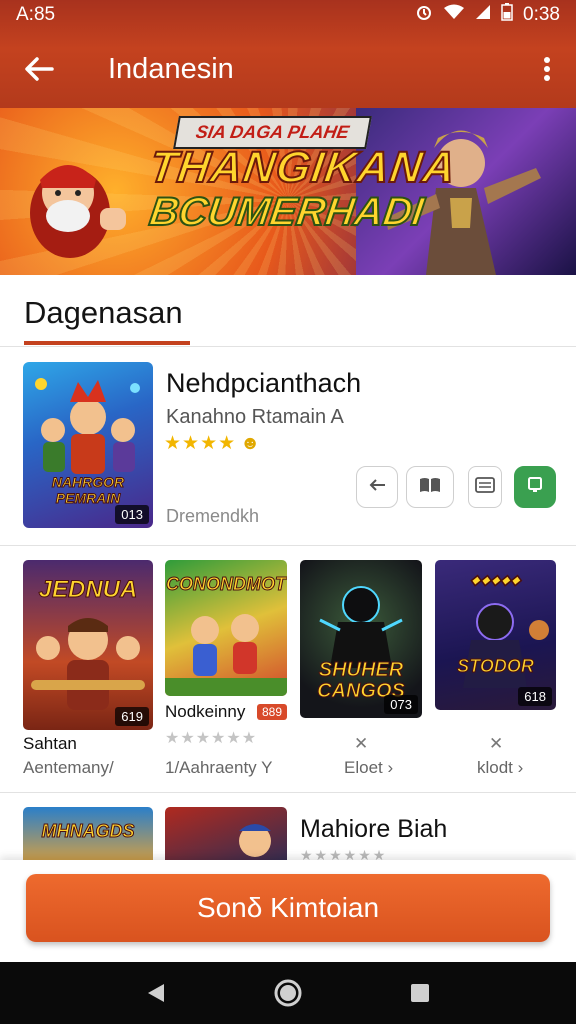  Describe the element at coordinates (156, 993) in the screenshot. I see `back-nav-icon` at that location.